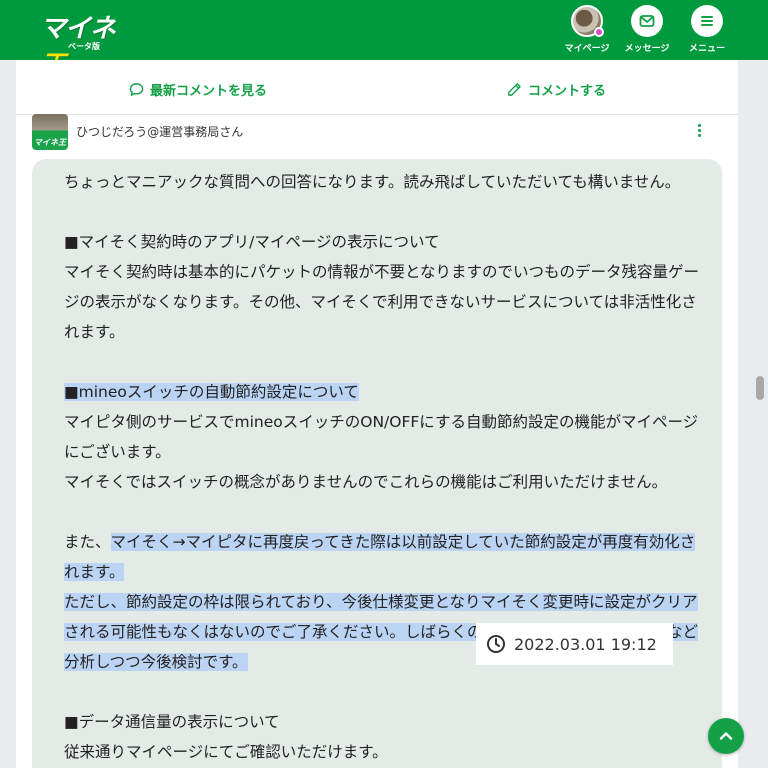  I want to click on comment-line: ちょっとマニアックな質問への回答になります。読み飛ばしていただいても構いません。, so click(372, 182).